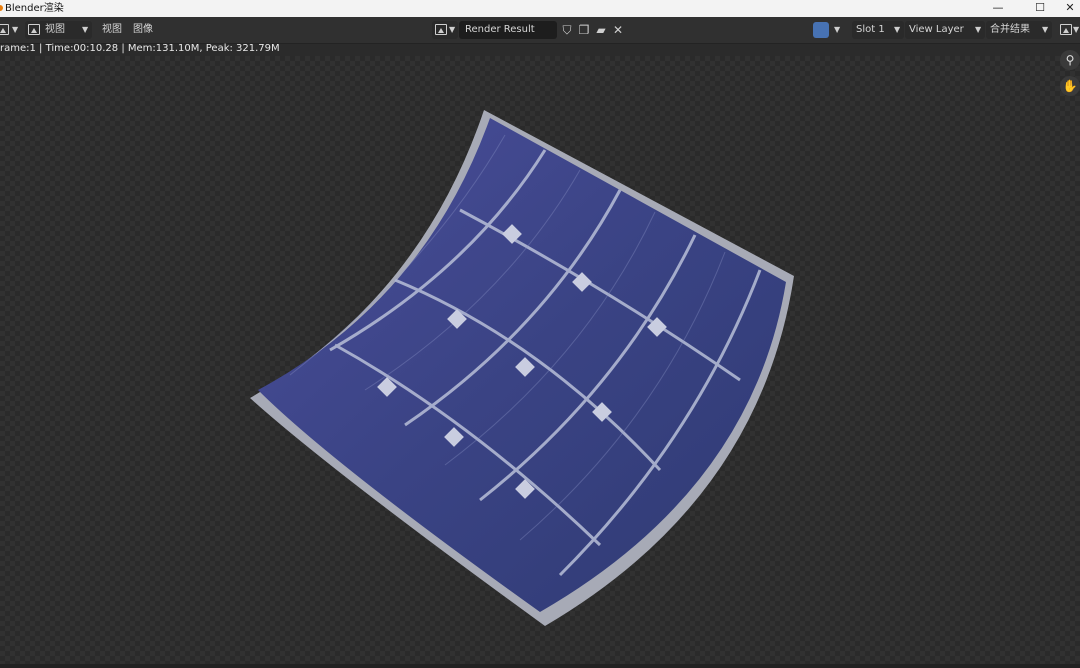 This screenshot has width=1080, height=668. What do you see at coordinates (1070, 86) in the screenshot?
I see `pan-hand-icon: ✋` at bounding box center [1070, 86].